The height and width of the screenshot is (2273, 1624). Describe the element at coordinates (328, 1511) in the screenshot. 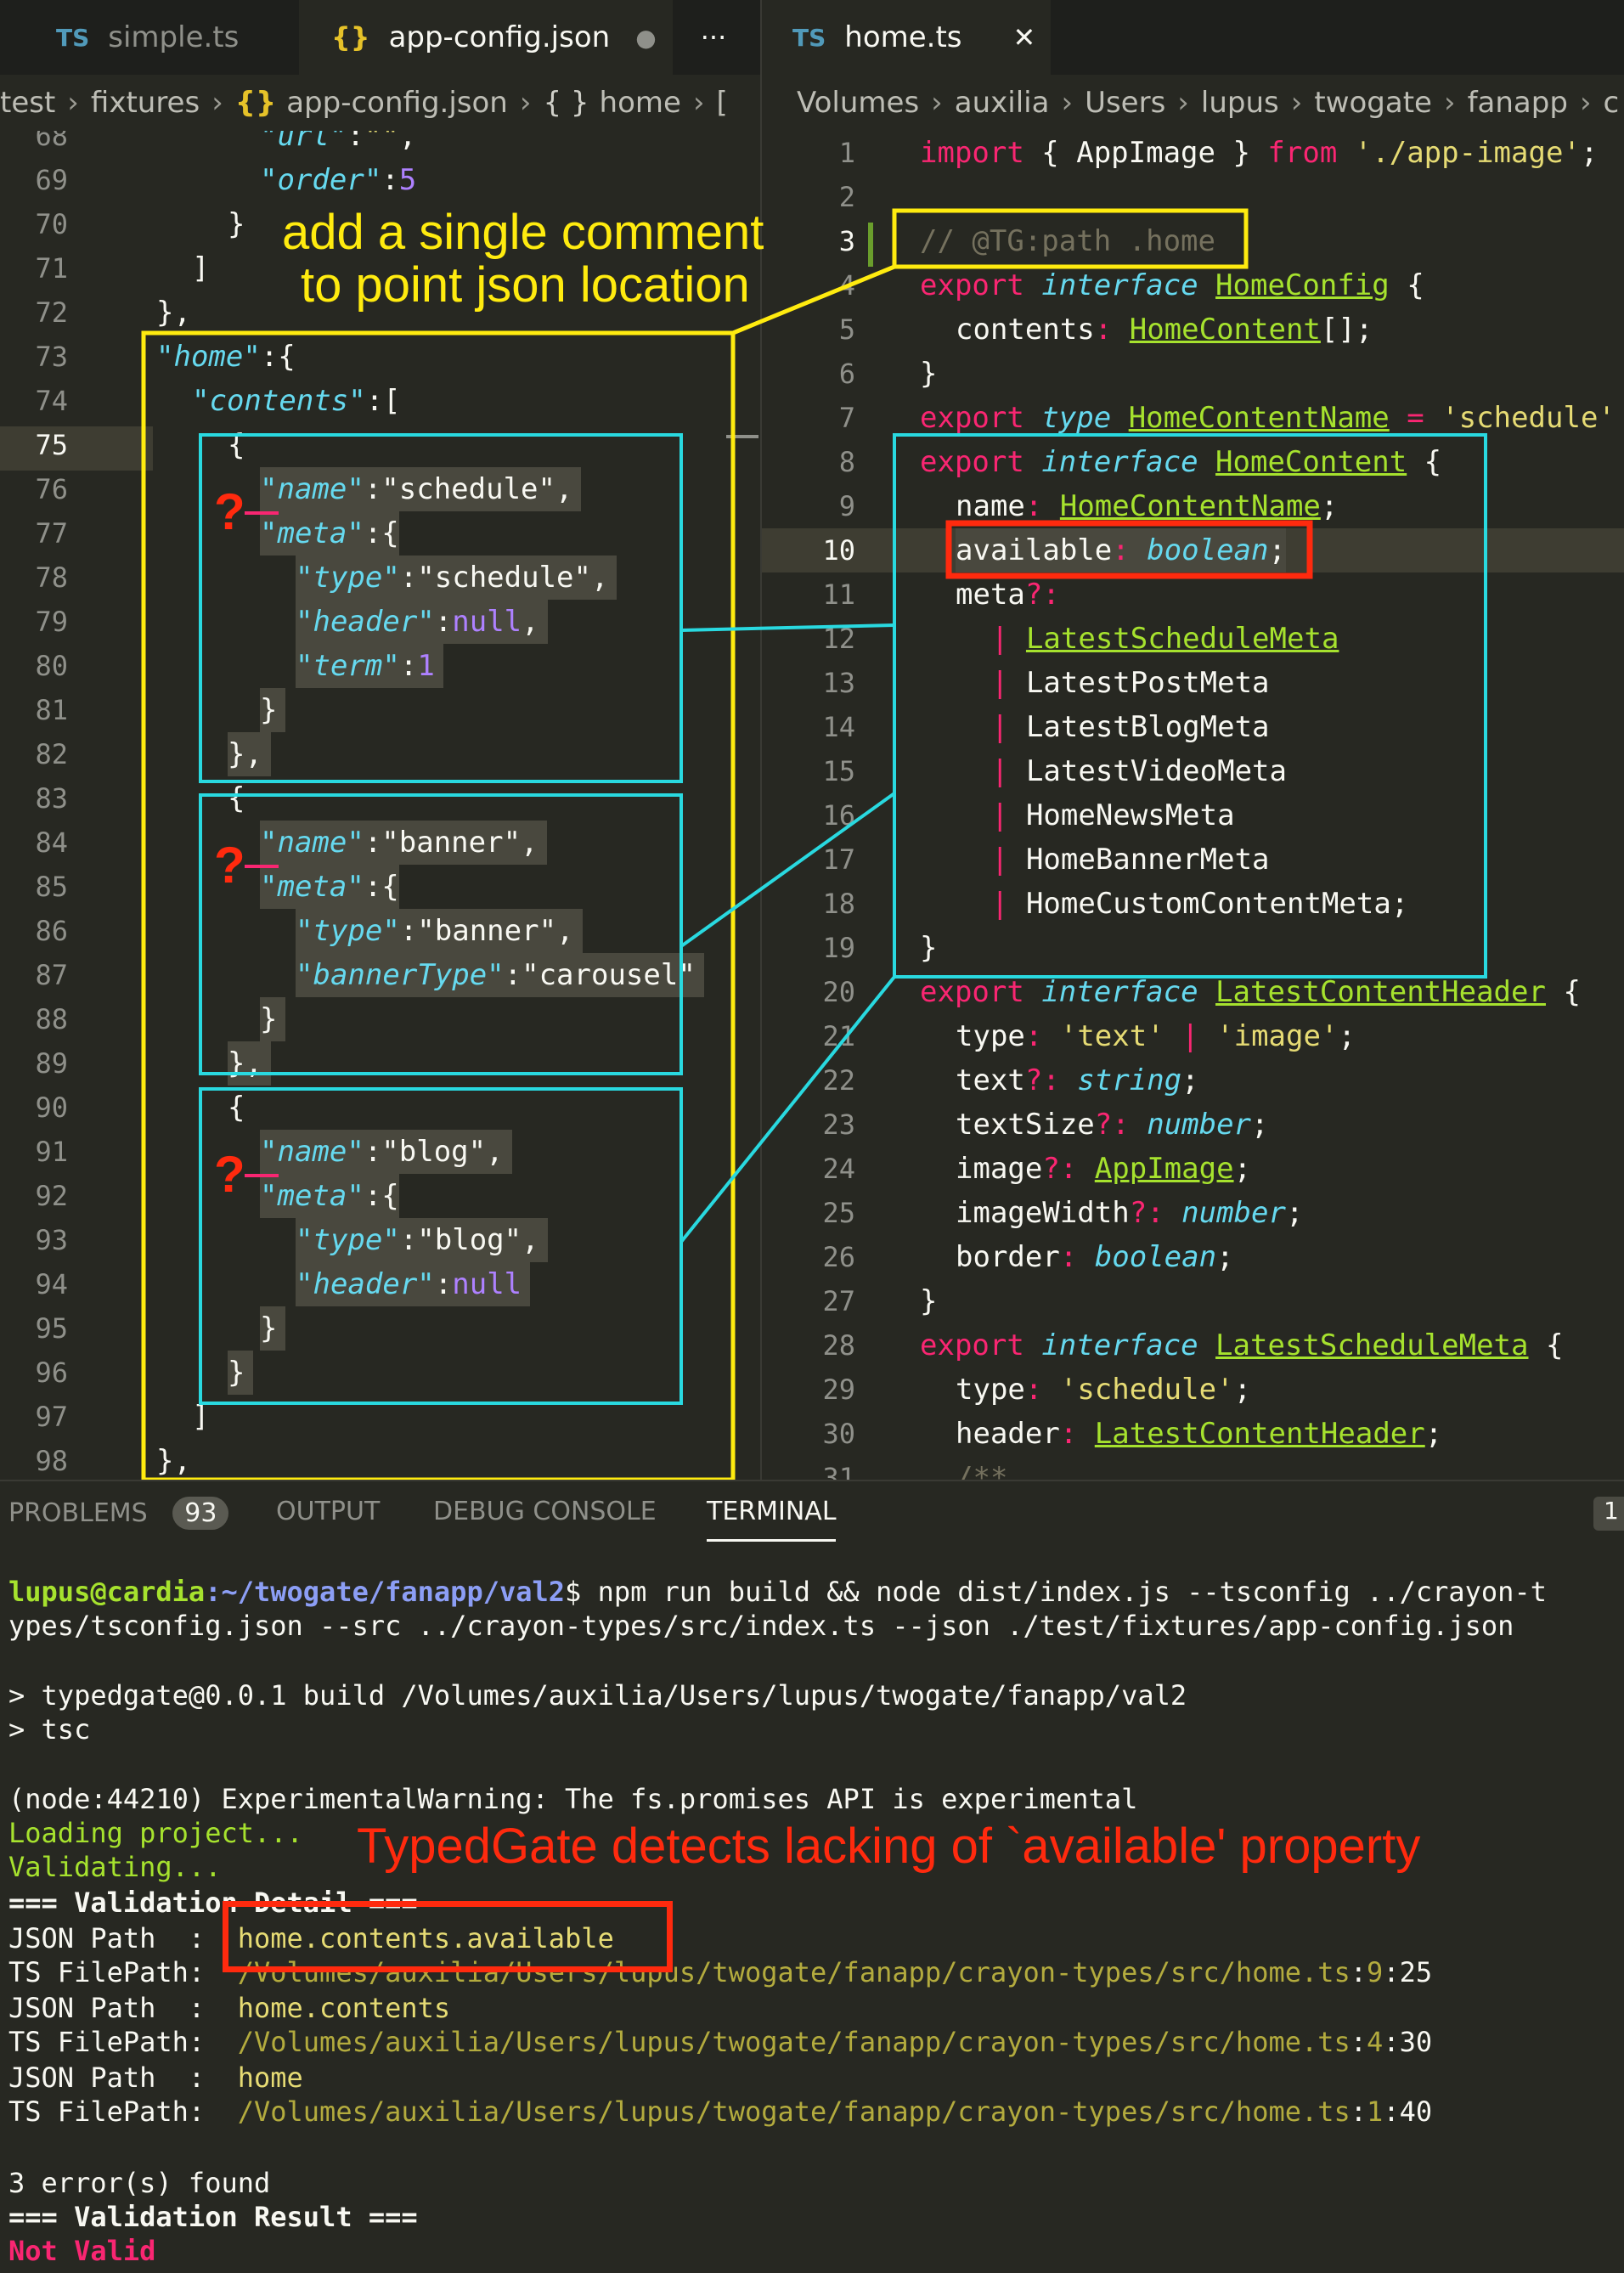

I see `tab-output: OUTPUT` at that location.